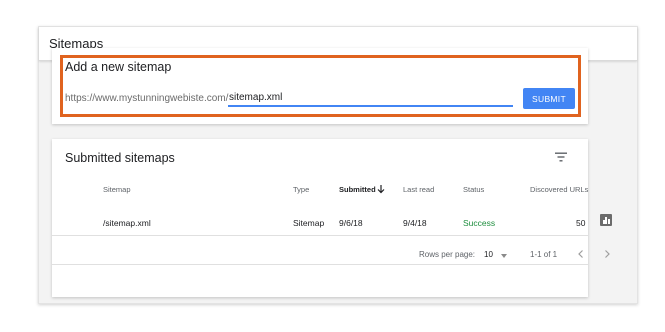  Describe the element at coordinates (581, 254) in the screenshot. I see `chevron-left-icon` at that location.